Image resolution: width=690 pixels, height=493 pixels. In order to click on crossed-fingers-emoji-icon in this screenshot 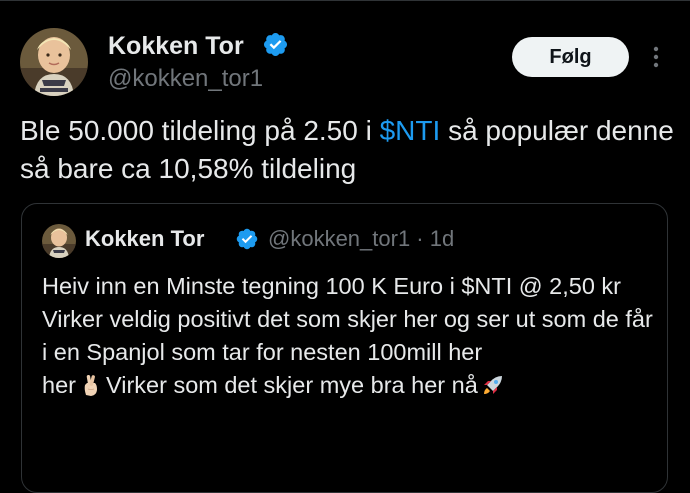, I will do `click(90, 385)`.